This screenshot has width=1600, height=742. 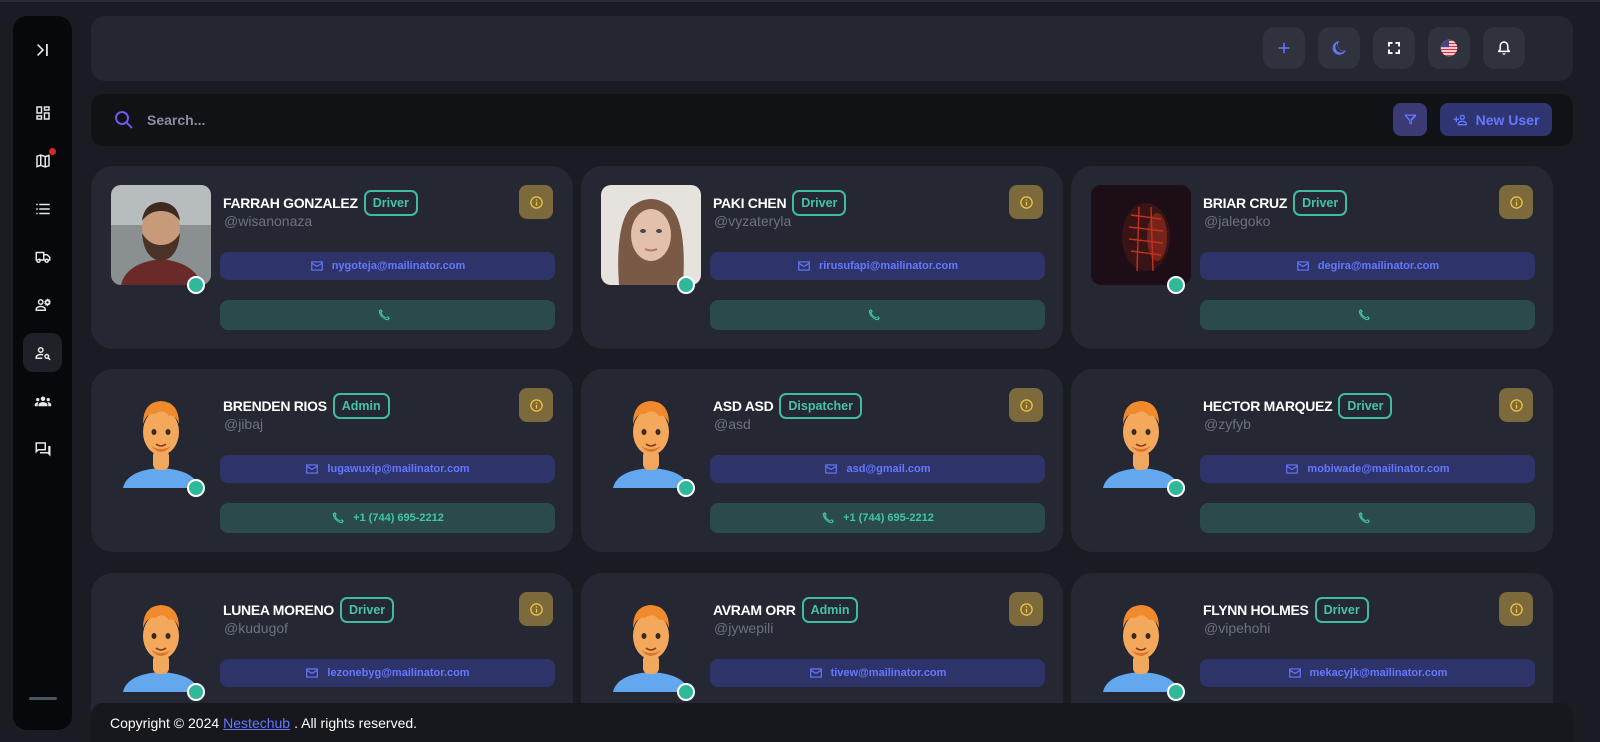 What do you see at coordinates (1268, 406) in the screenshot?
I see `user-name: HECTOR MARQUEZ` at bounding box center [1268, 406].